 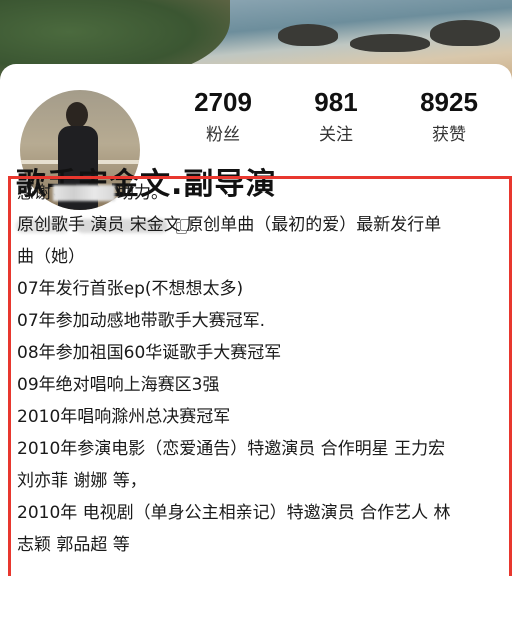 I want to click on stat-value: 981, so click(x=336, y=102).